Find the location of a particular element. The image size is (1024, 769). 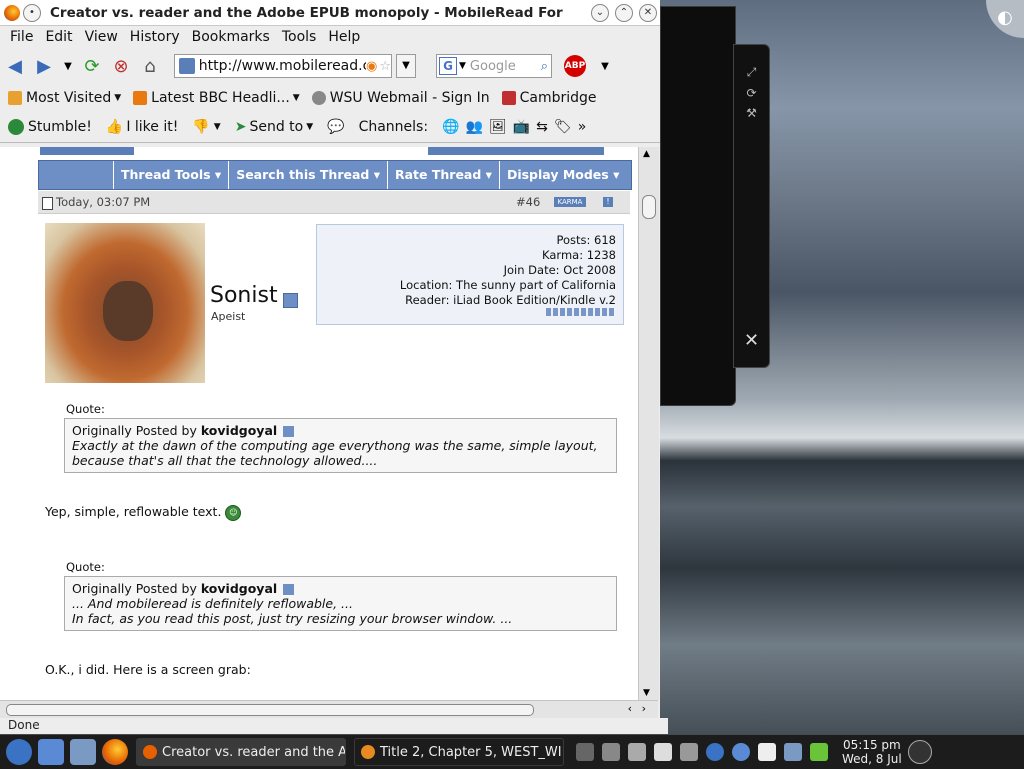

search-icon: ⌕ is located at coordinates (544, 66).